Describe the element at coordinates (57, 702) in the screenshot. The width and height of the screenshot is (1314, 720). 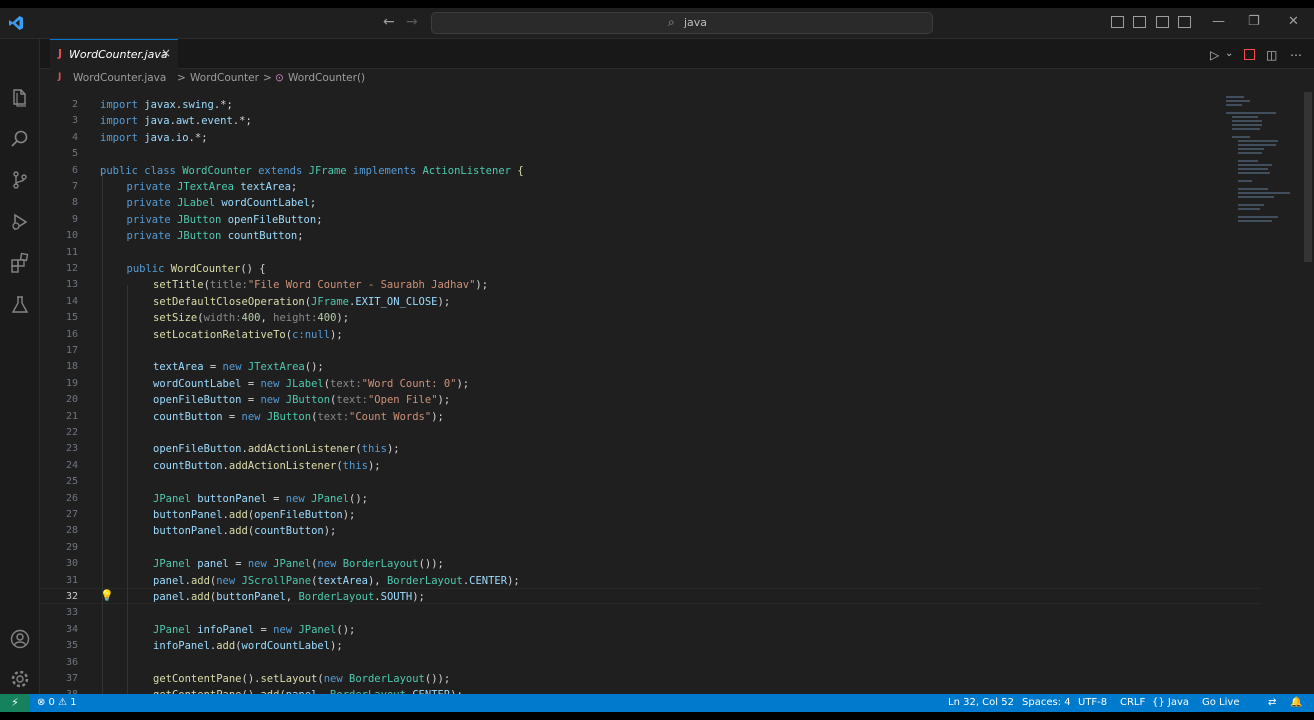
I see `problems-indicator: ⊗ 0 ⚠ 1` at that location.